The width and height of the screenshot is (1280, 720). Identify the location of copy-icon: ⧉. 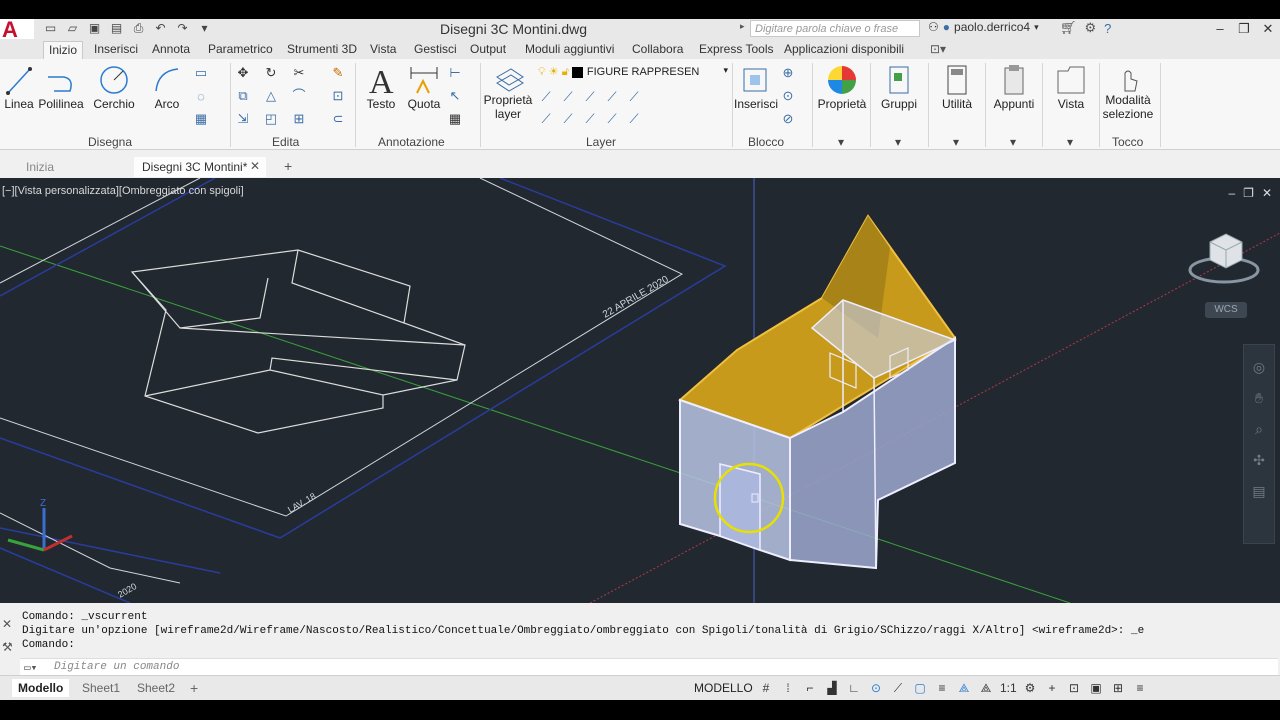
(243, 96).